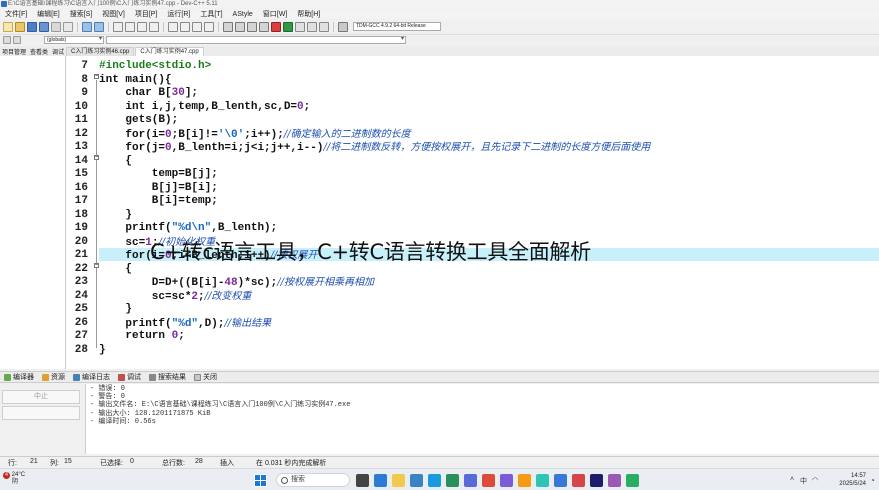 The image size is (879, 490). I want to click on app-icon-purple, so click(506, 480).